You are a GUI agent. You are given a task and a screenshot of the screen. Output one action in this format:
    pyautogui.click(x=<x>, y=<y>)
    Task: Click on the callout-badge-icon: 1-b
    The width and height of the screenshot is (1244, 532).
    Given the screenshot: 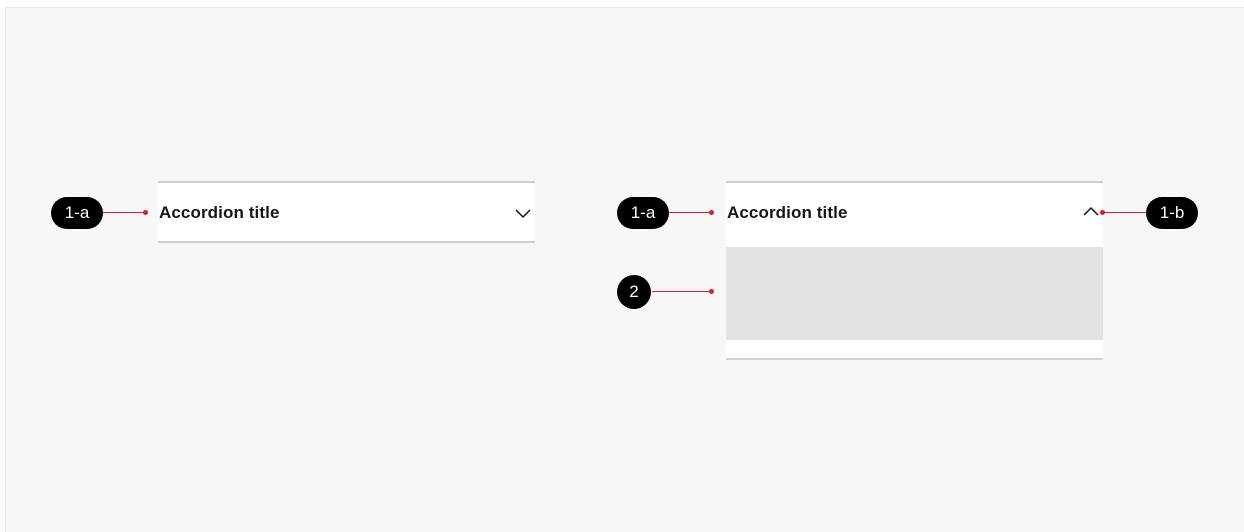 What is the action you would take?
    pyautogui.click(x=1172, y=213)
    